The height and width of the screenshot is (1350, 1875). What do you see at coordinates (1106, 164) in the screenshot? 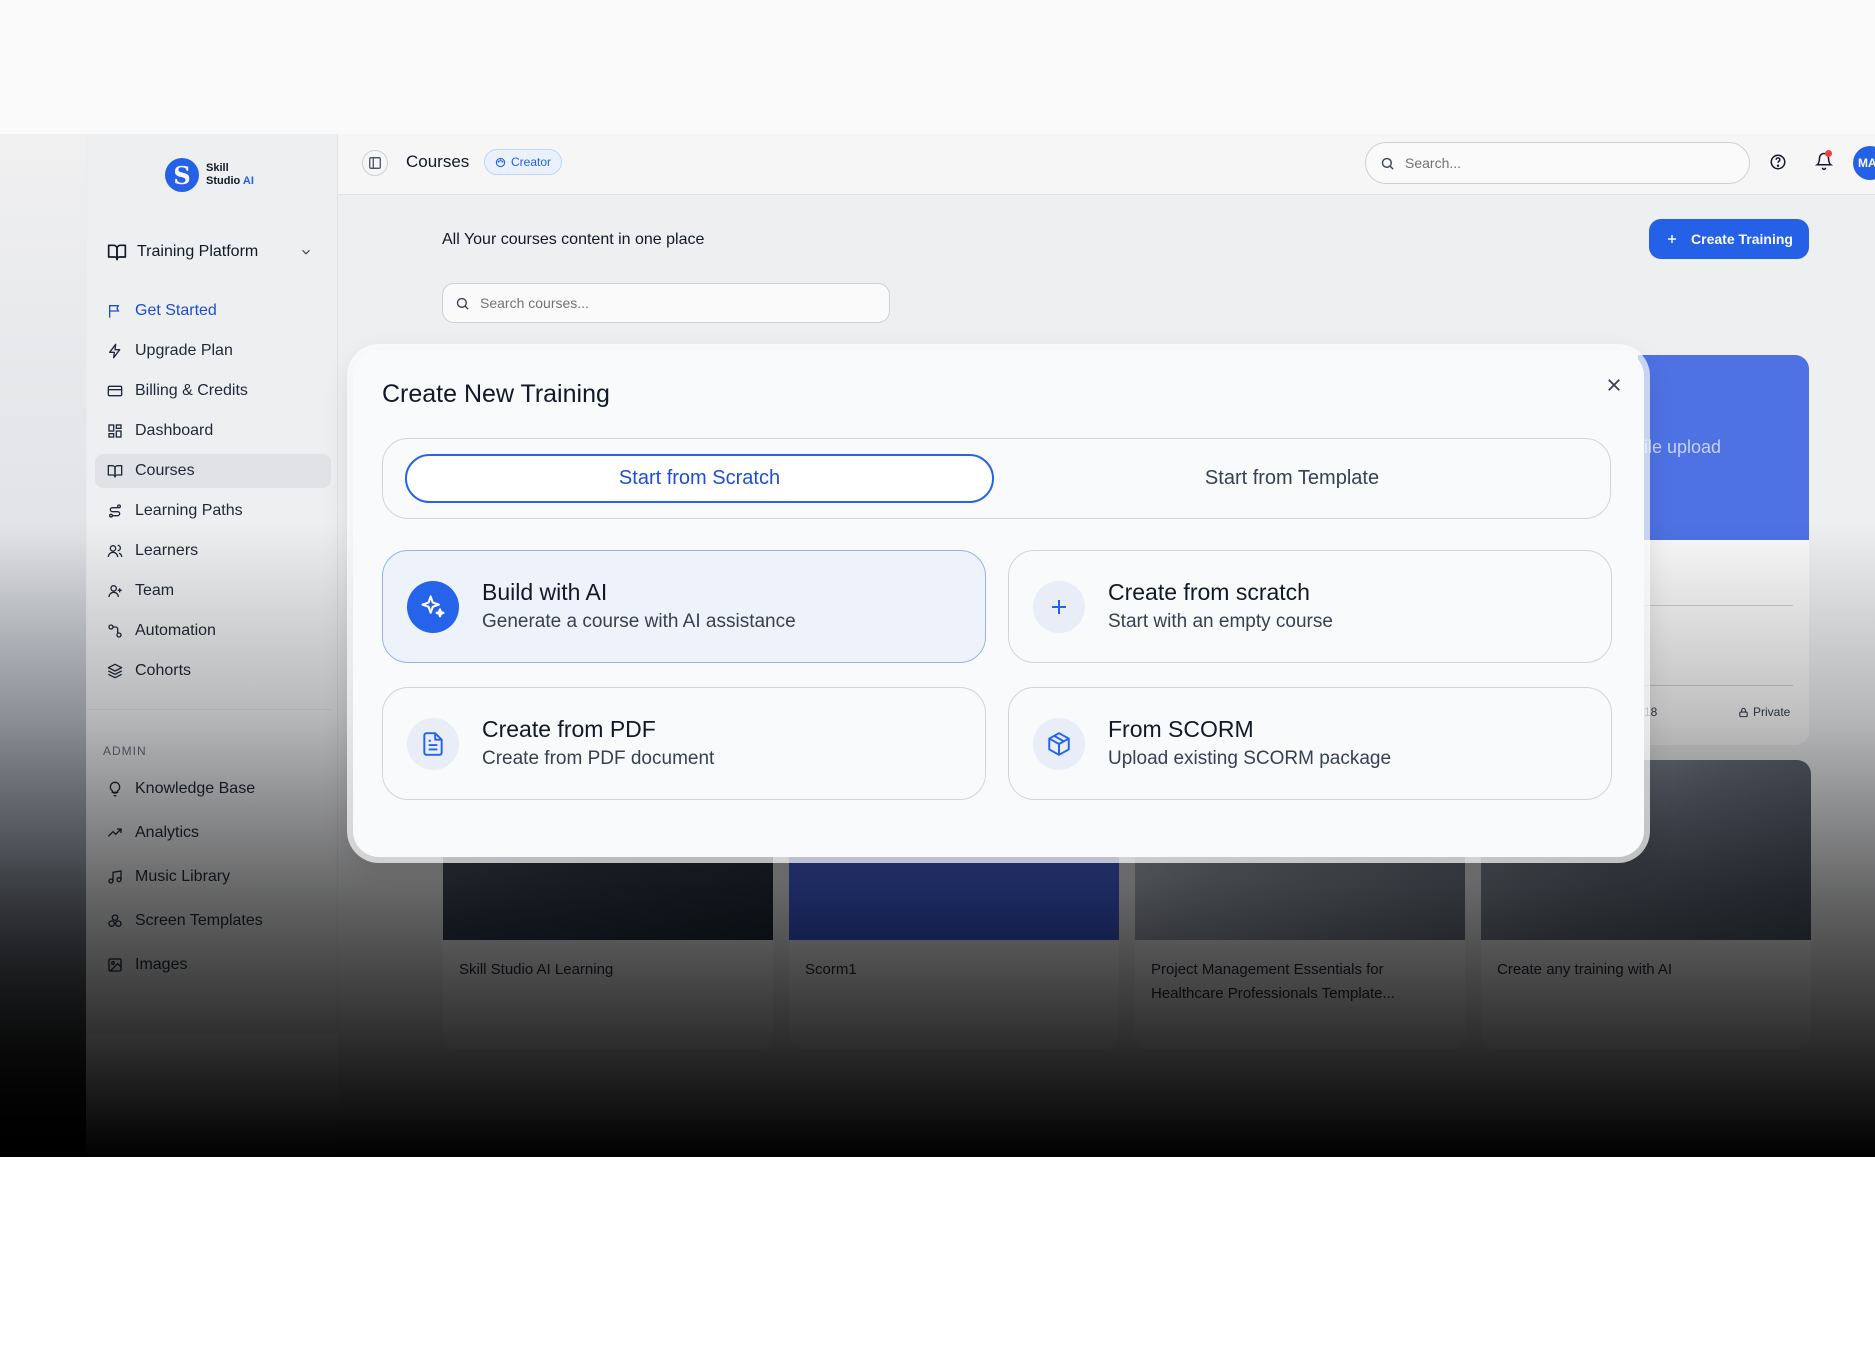
I see `top-bar: Courses Creator MA` at bounding box center [1106, 164].